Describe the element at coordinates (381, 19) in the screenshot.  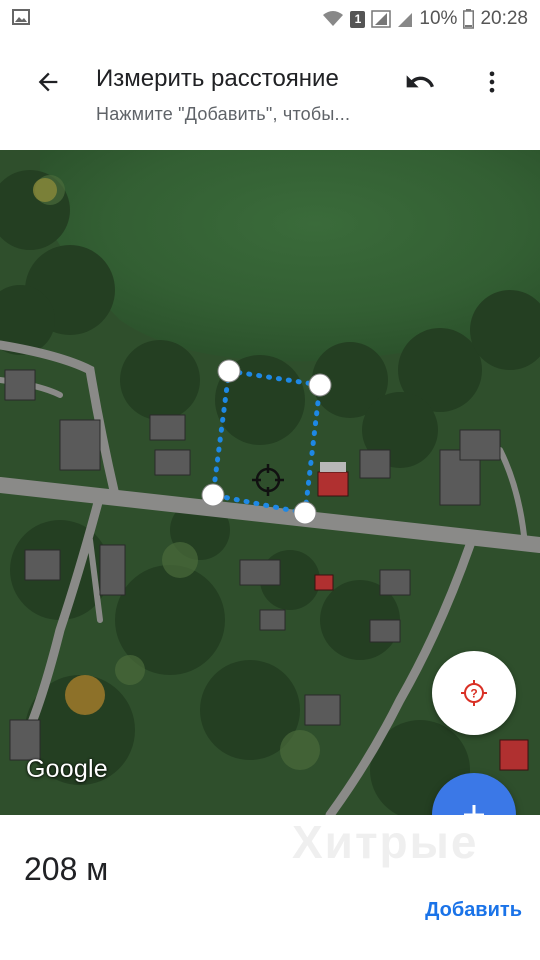
I see `signal-icon` at that location.